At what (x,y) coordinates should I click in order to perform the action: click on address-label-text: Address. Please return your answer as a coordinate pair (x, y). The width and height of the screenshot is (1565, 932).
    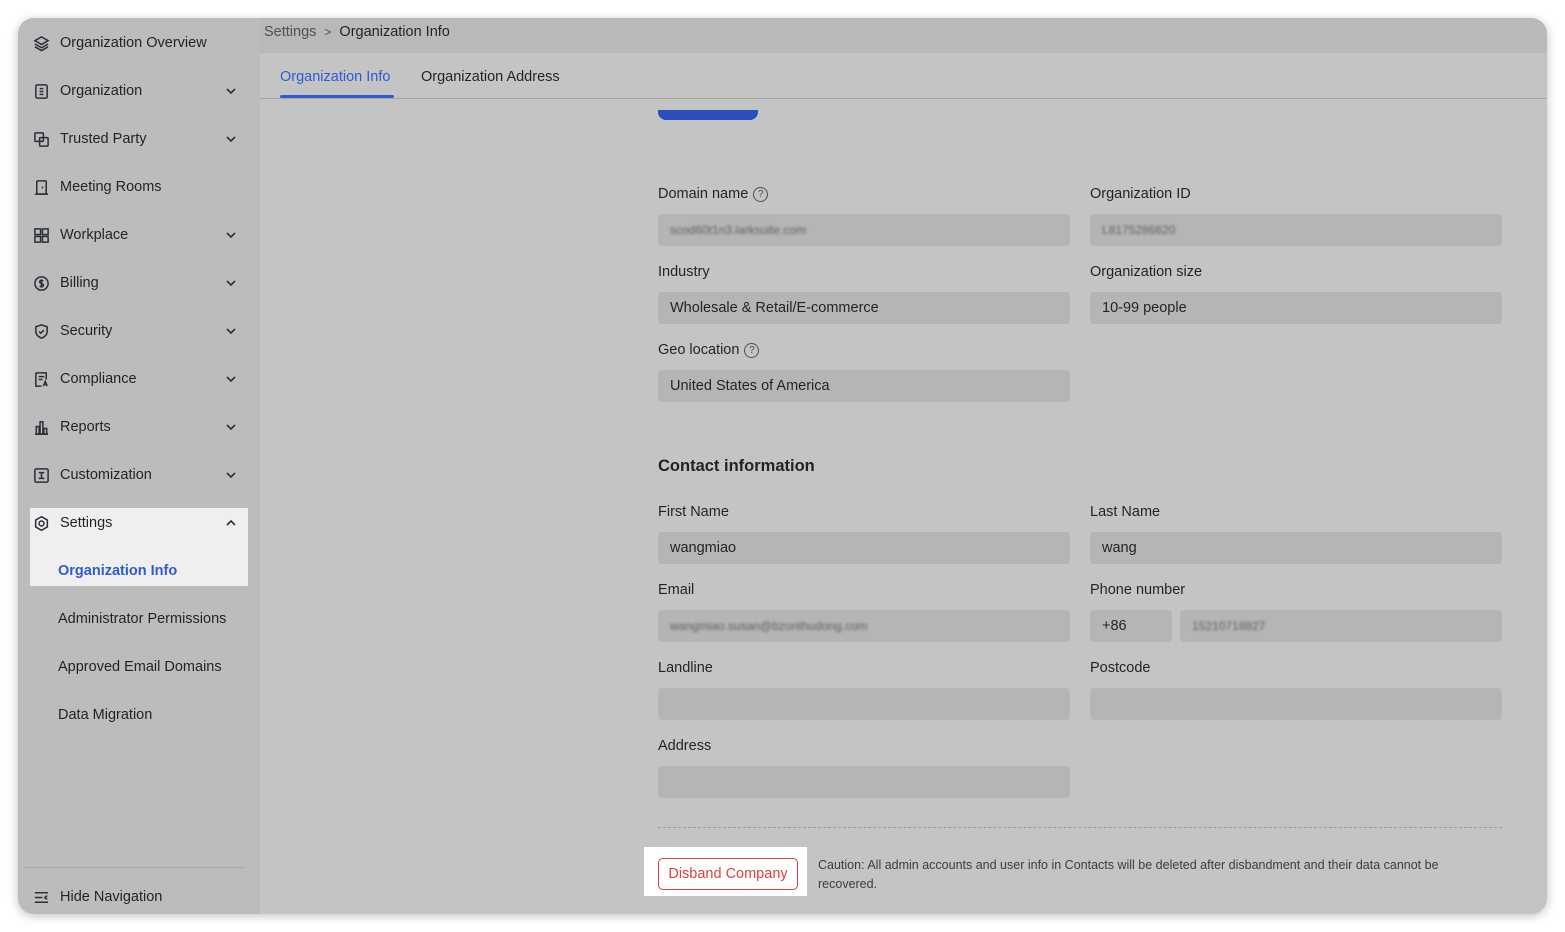
    Looking at the image, I should click on (685, 746).